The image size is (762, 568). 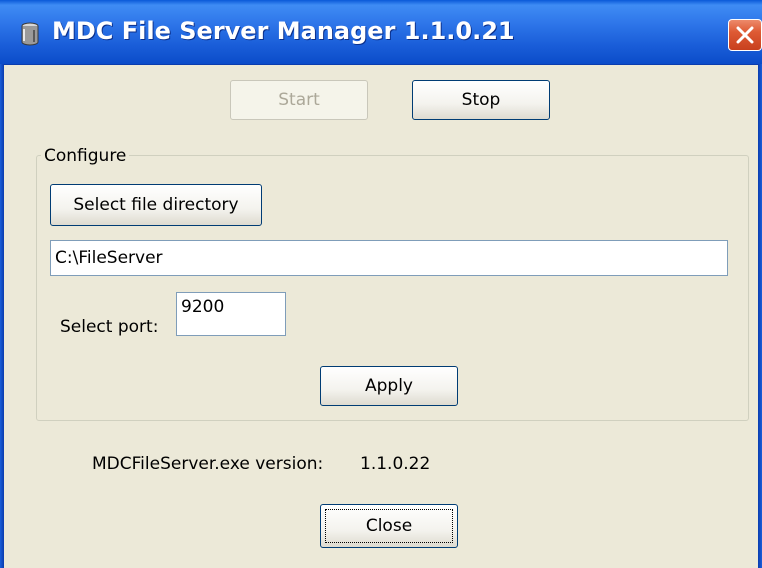 I want to click on stop-button-label: Stop, so click(x=481, y=100).